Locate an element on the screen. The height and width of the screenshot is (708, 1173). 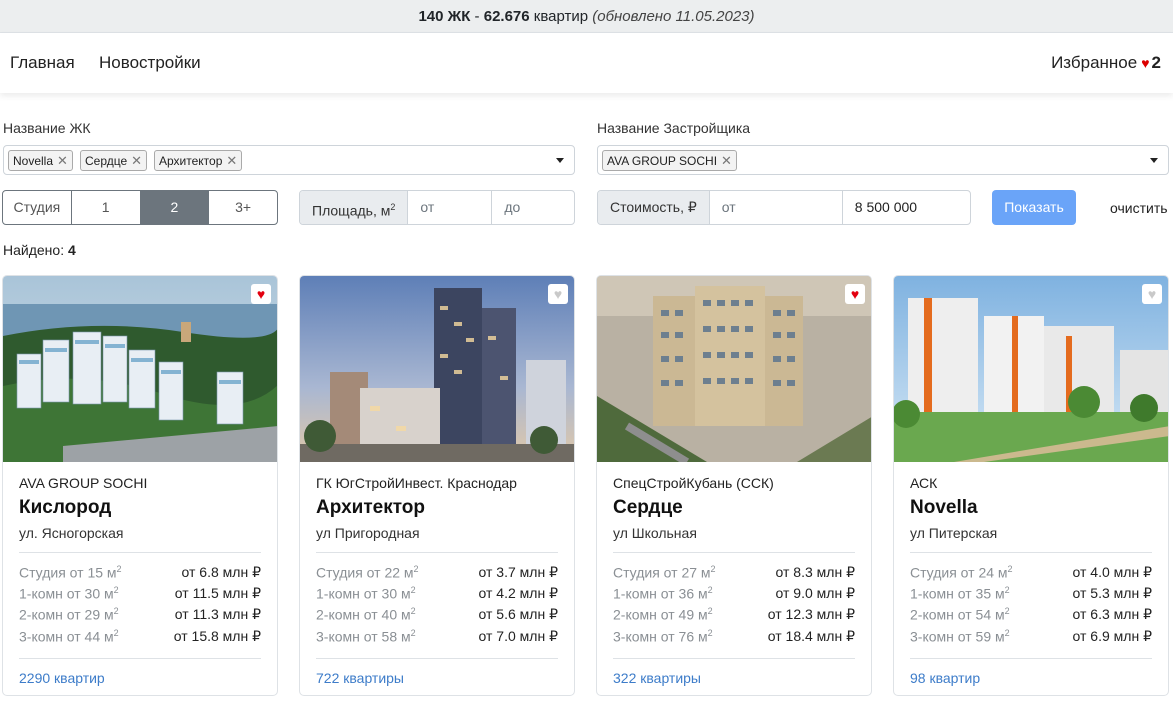
row-type: 1-комн от 36 м2 is located at coordinates (663, 593).